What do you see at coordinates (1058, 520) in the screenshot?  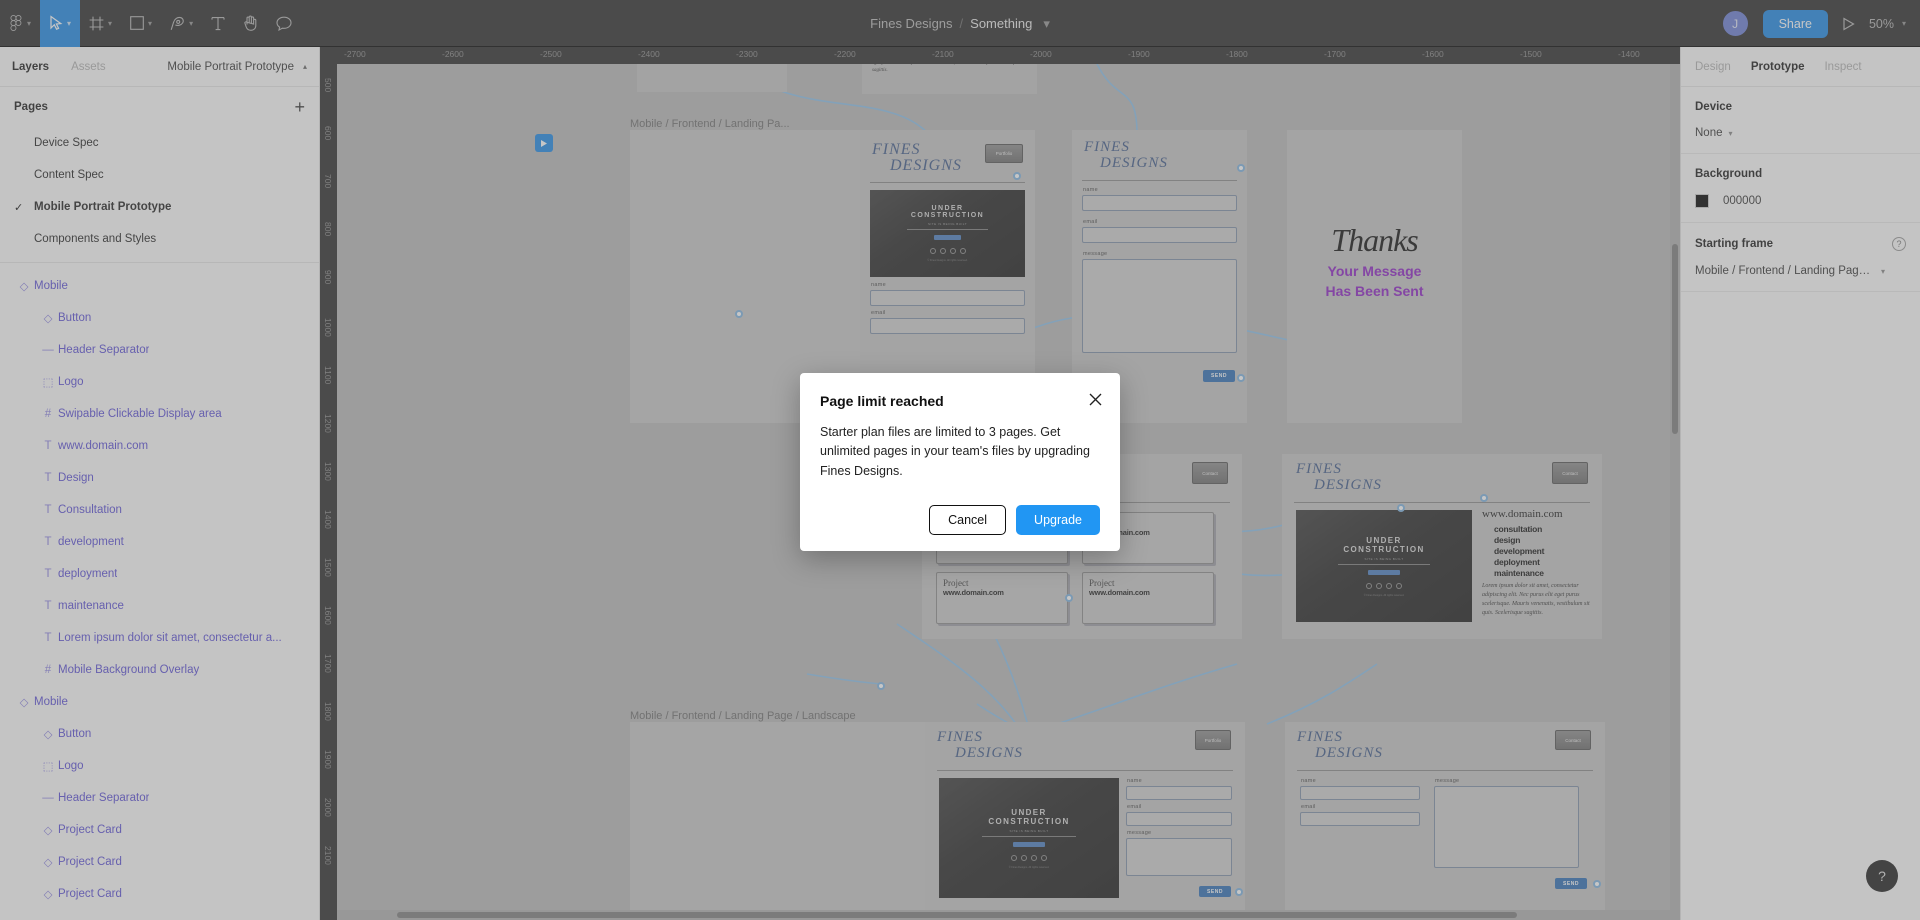 I see `upgrade-button: Upgrade` at bounding box center [1058, 520].